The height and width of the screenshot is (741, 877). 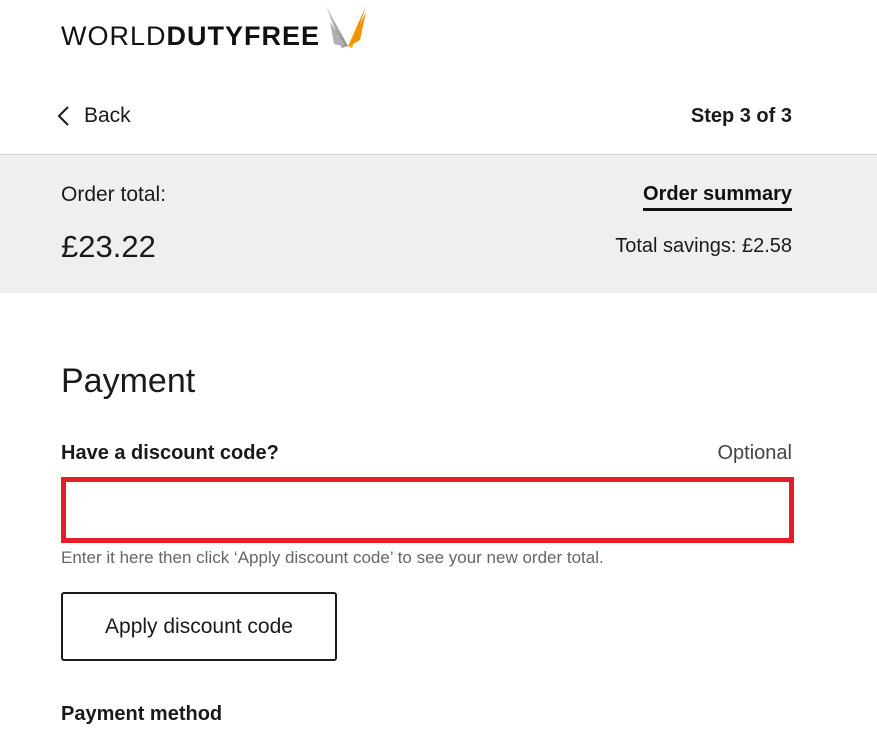 I want to click on butterfly-logo-icon, so click(x=346, y=27).